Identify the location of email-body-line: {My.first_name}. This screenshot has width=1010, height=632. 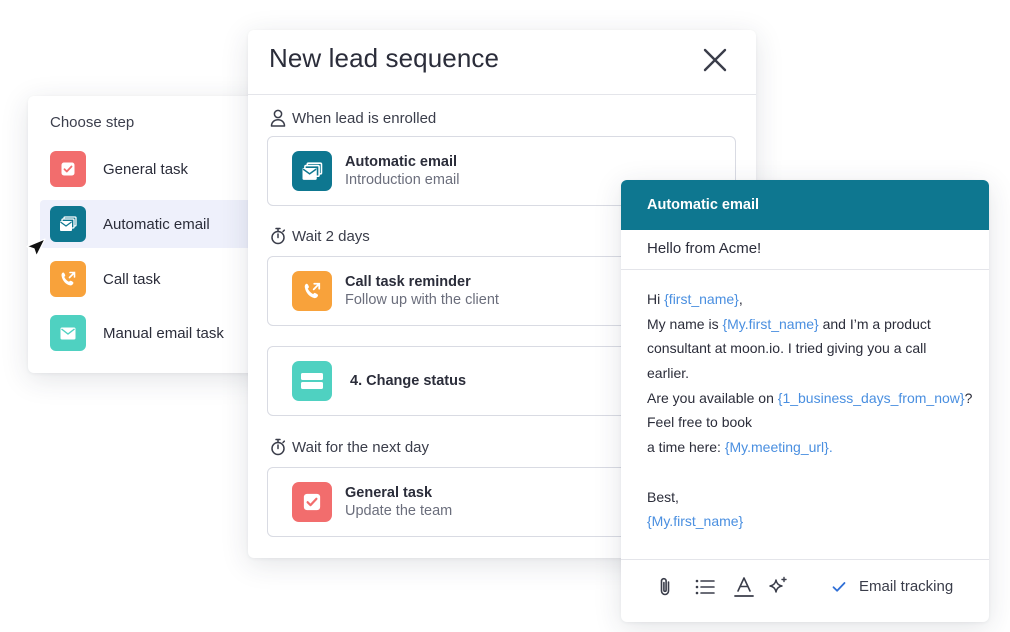
(815, 521).